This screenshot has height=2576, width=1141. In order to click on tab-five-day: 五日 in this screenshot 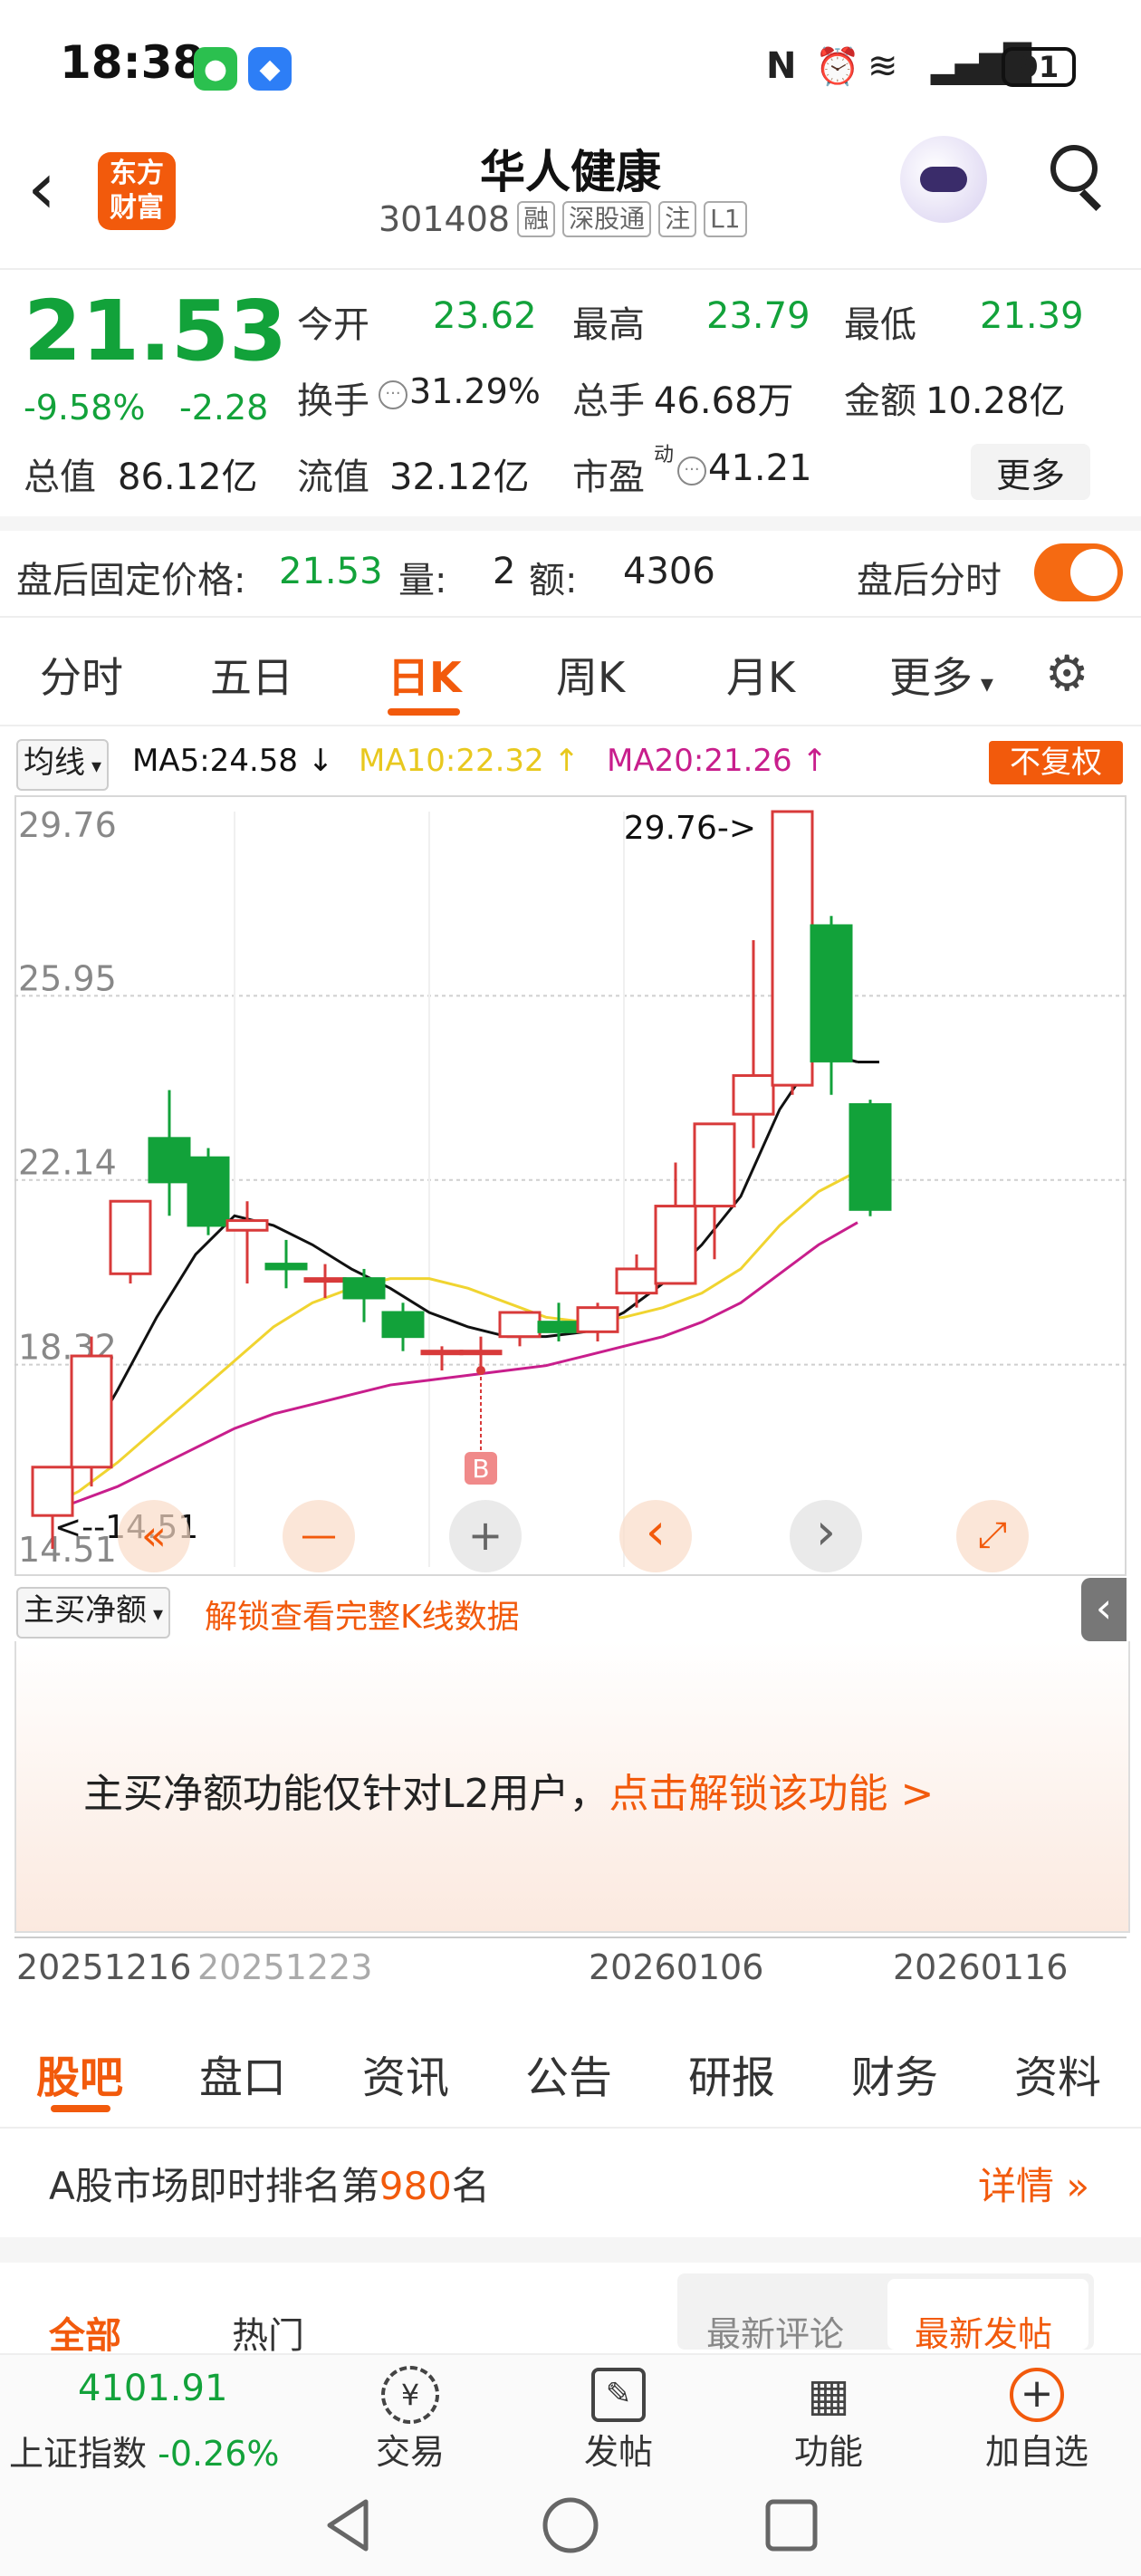, I will do `click(251, 675)`.